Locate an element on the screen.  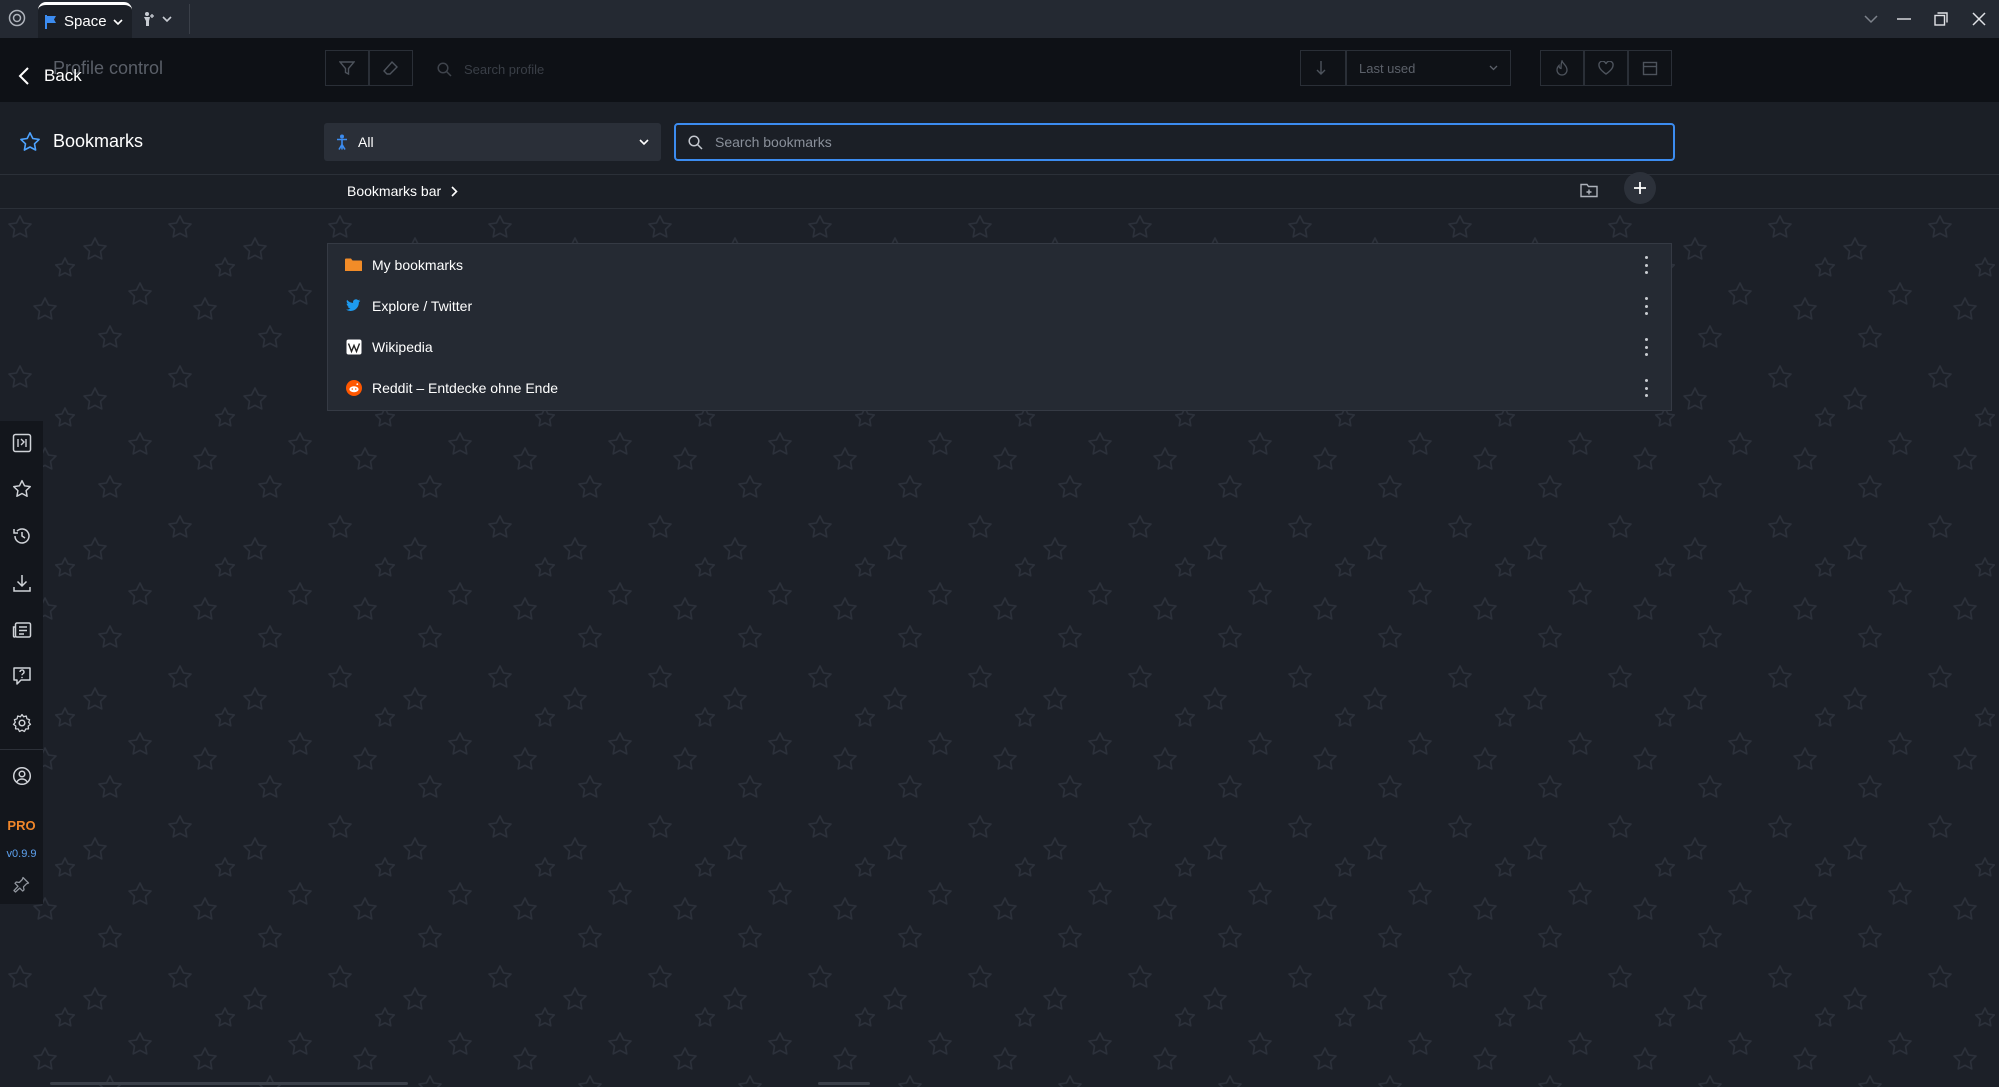
bookmark-filter-select: All is located at coordinates (492, 142).